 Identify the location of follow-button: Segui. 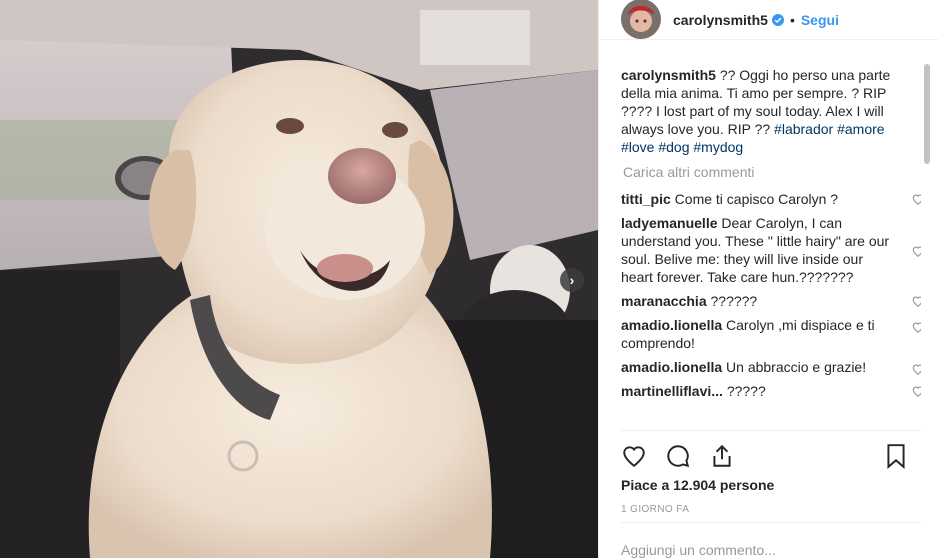
(820, 20).